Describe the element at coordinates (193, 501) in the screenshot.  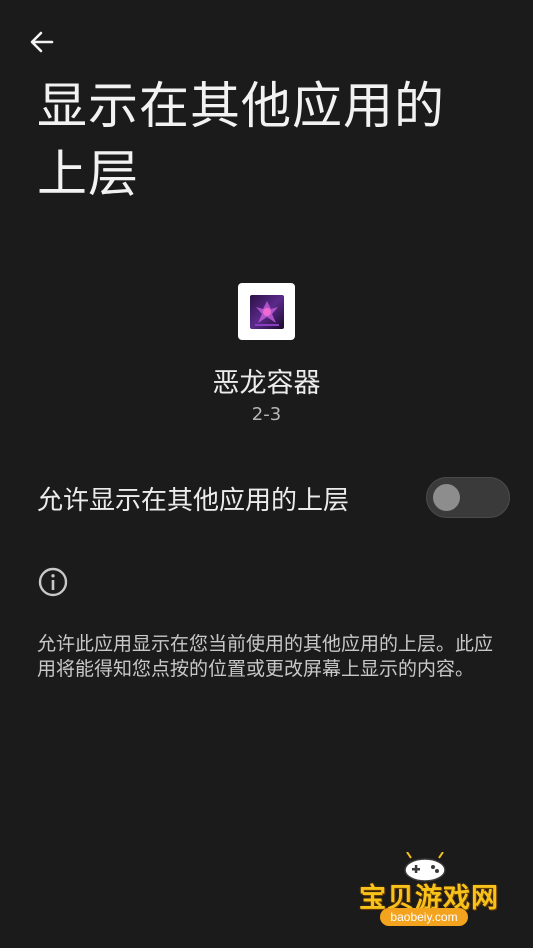
I see `permission-label: 允许显示在其他应用的上层` at that location.